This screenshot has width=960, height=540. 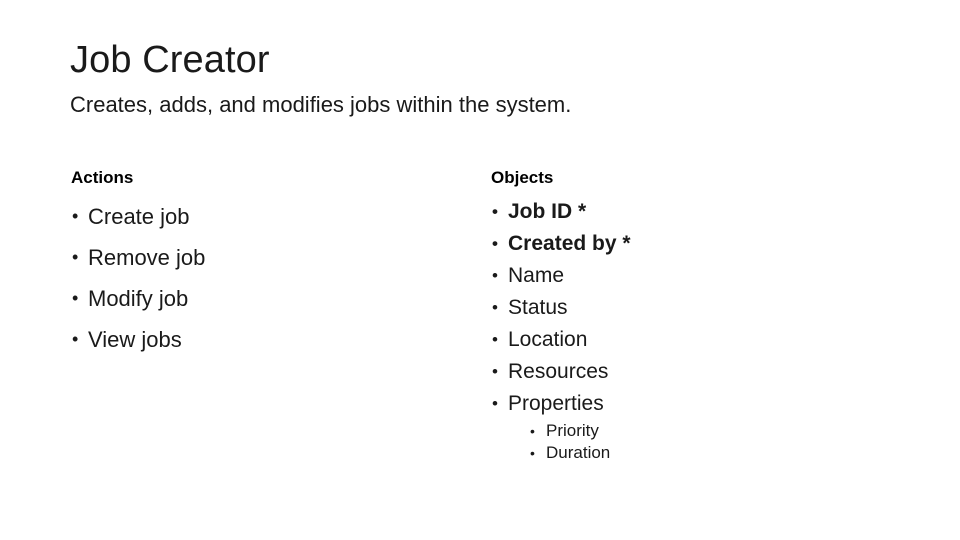 I want to click on list-item: • Resources, so click(x=701, y=372).